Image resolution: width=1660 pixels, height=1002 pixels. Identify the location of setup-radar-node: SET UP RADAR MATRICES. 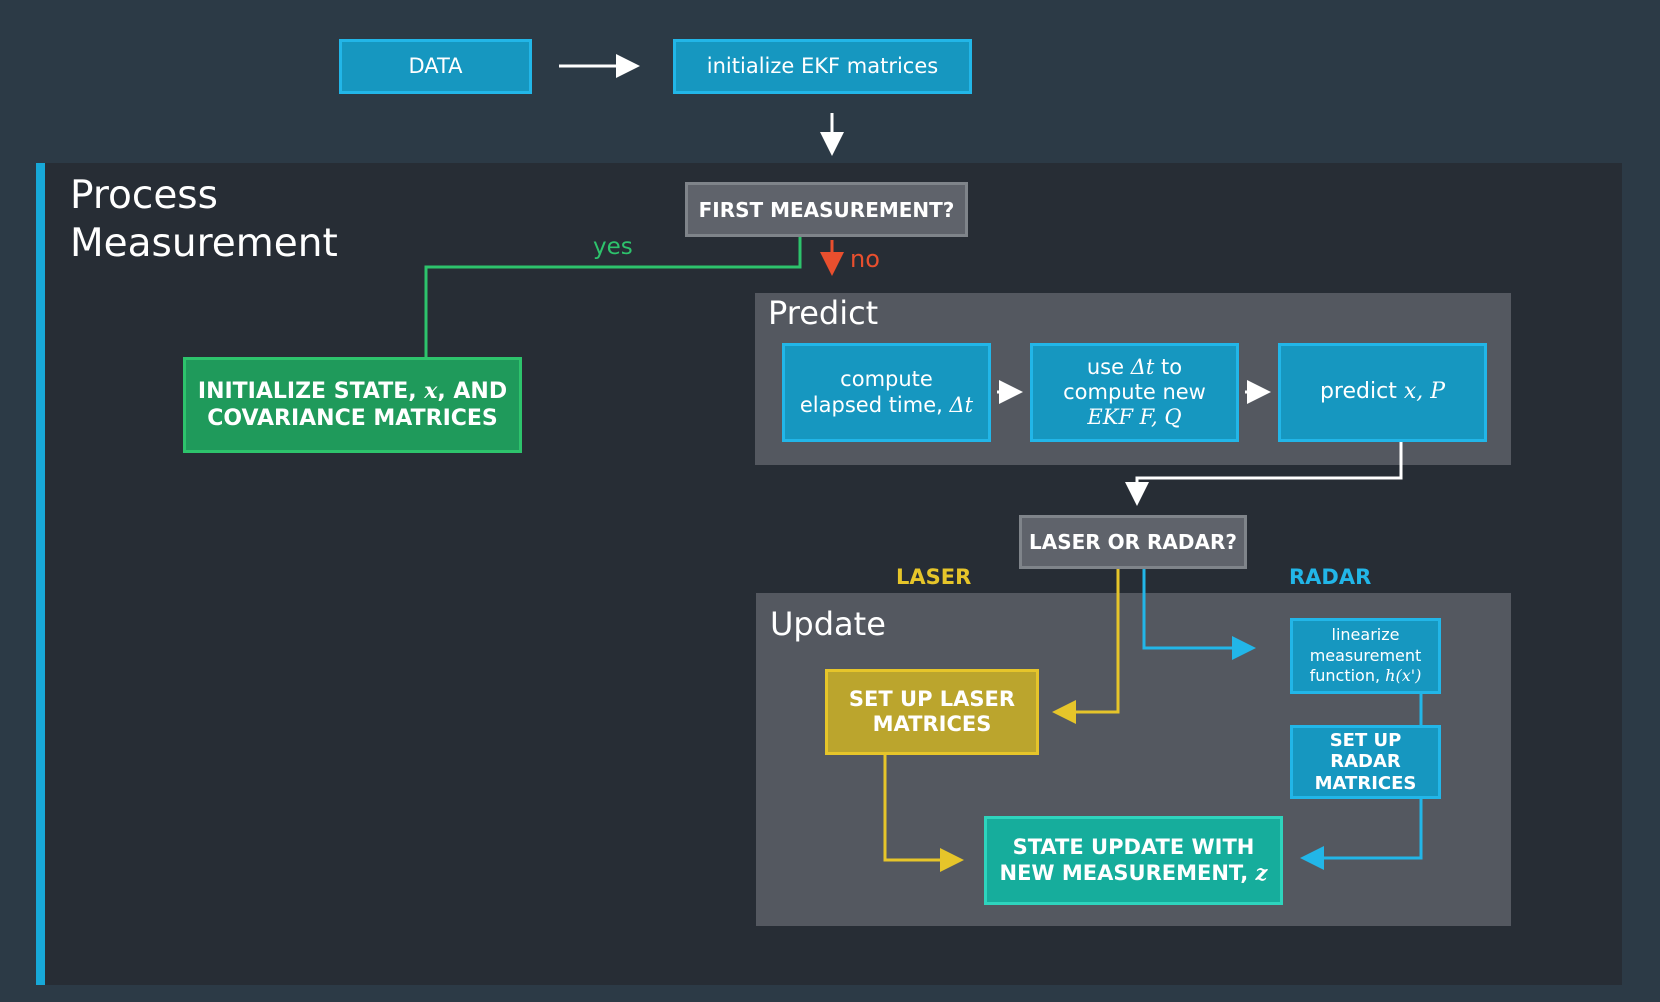
(1365, 762).